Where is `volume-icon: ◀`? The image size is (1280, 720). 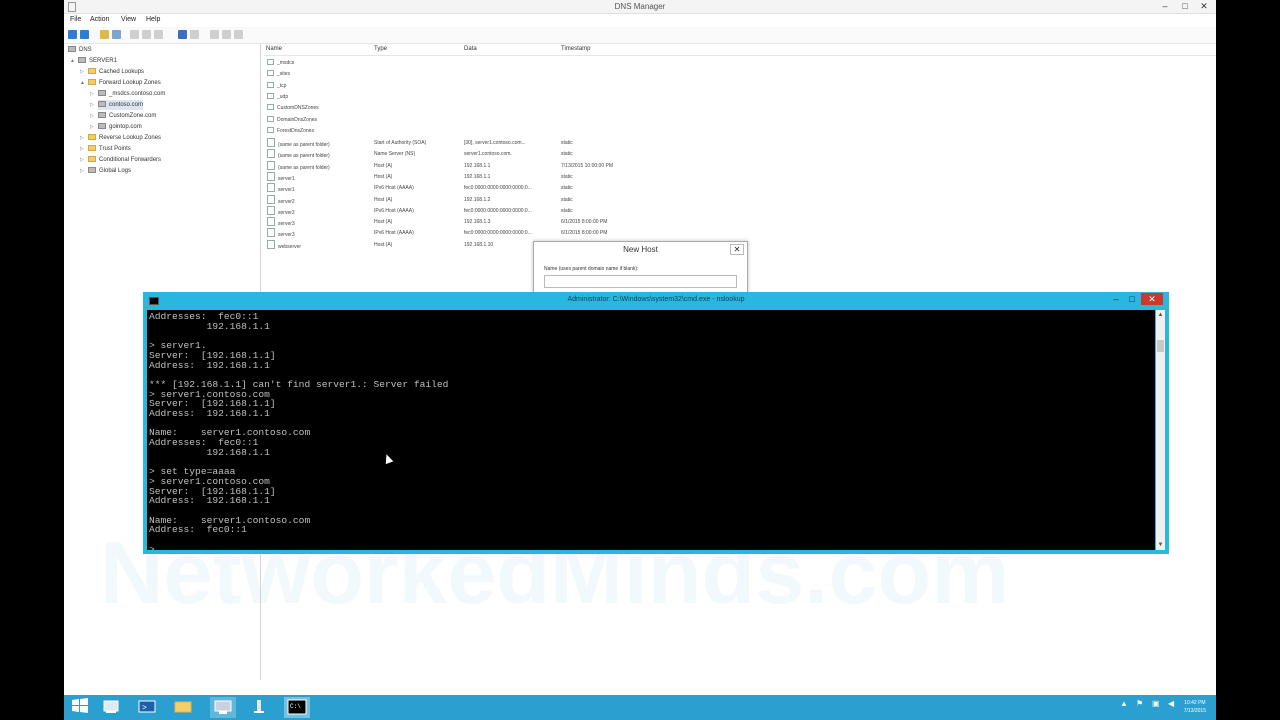
volume-icon: ◀ is located at coordinates (1171, 703).